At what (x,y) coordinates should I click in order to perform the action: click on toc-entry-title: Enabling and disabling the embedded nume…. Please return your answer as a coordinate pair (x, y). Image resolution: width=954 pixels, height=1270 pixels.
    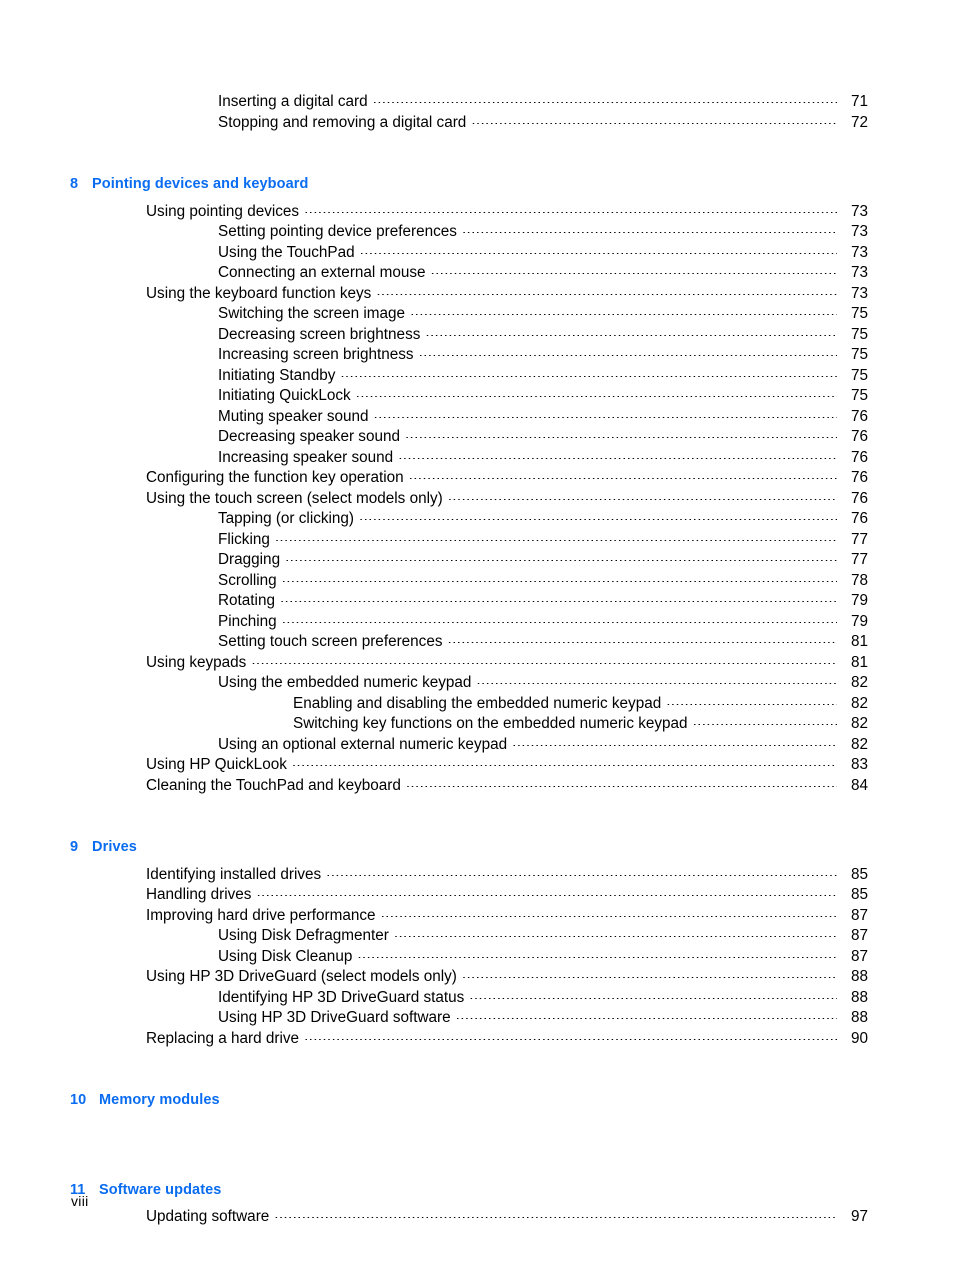
    Looking at the image, I should click on (477, 703).